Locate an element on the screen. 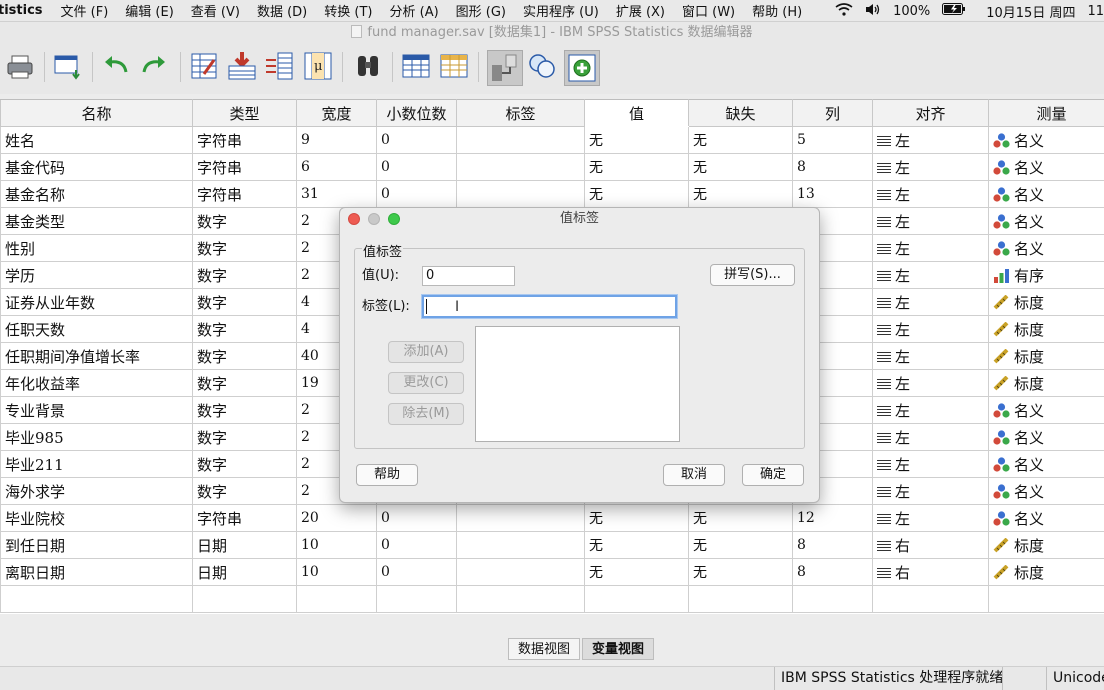 This screenshot has height=690, width=1104. column-header-name: 名称 is located at coordinates (96, 113).